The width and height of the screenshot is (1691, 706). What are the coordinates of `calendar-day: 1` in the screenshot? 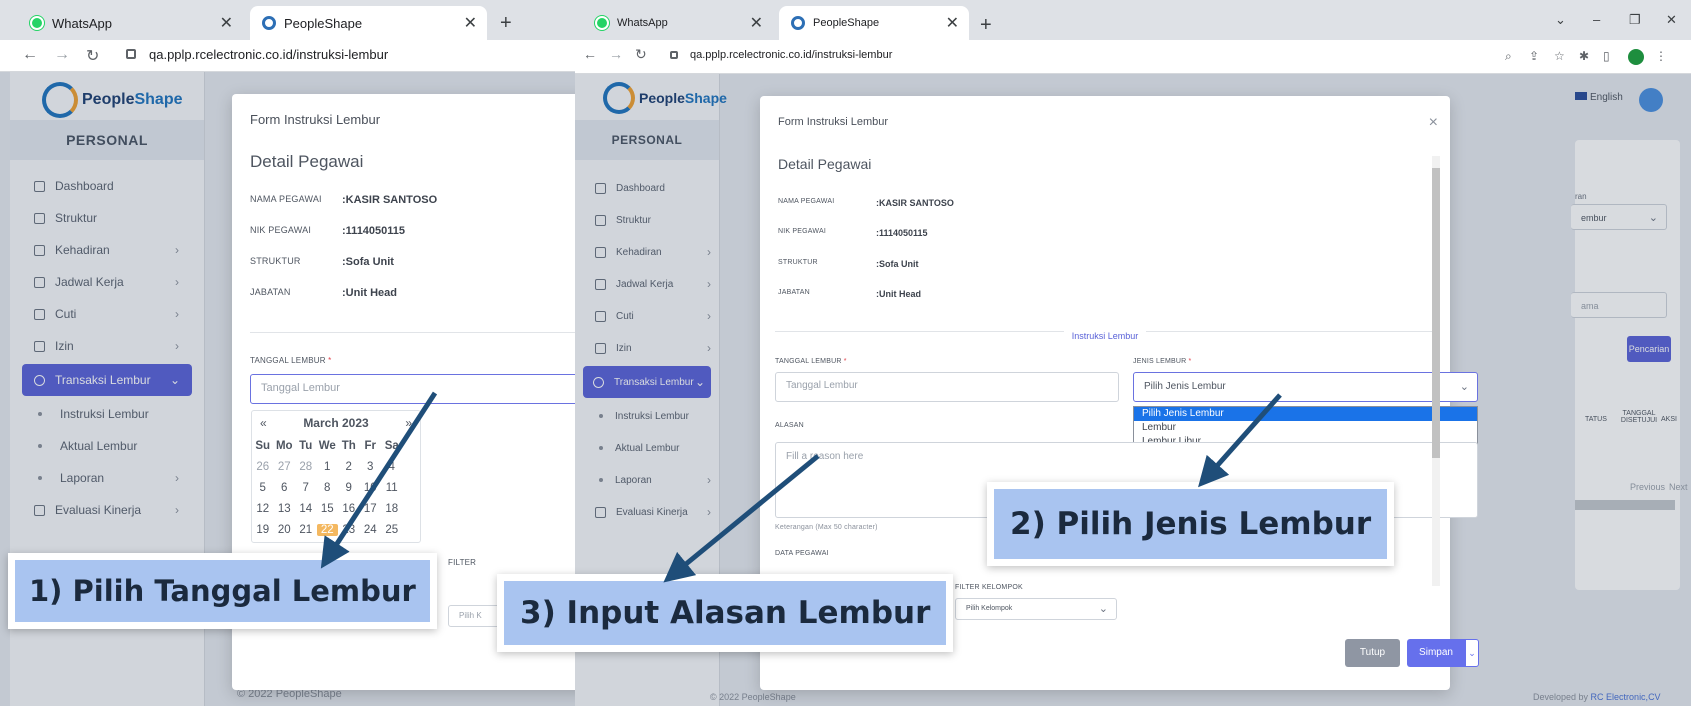 It's located at (328, 467).